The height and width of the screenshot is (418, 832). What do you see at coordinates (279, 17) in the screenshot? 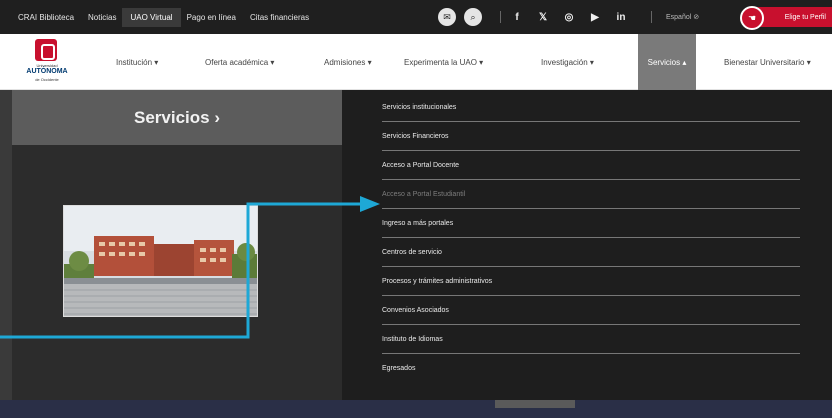
I see `top-link-citas: Citas financieras` at bounding box center [279, 17].